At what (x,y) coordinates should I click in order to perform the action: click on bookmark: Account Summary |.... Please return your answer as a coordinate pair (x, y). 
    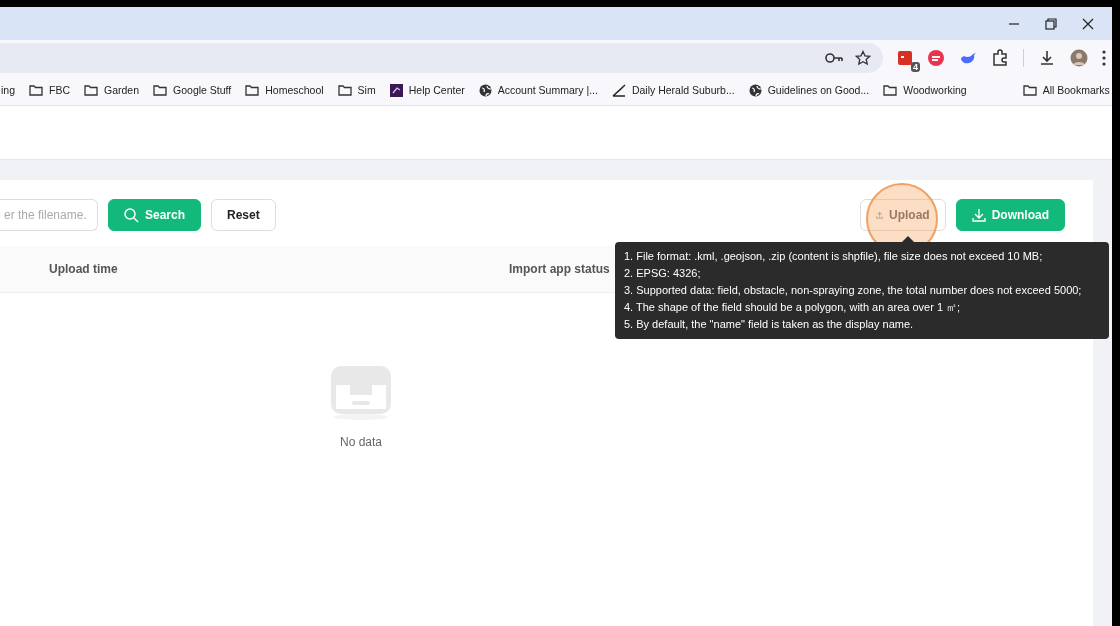
    Looking at the image, I should click on (538, 90).